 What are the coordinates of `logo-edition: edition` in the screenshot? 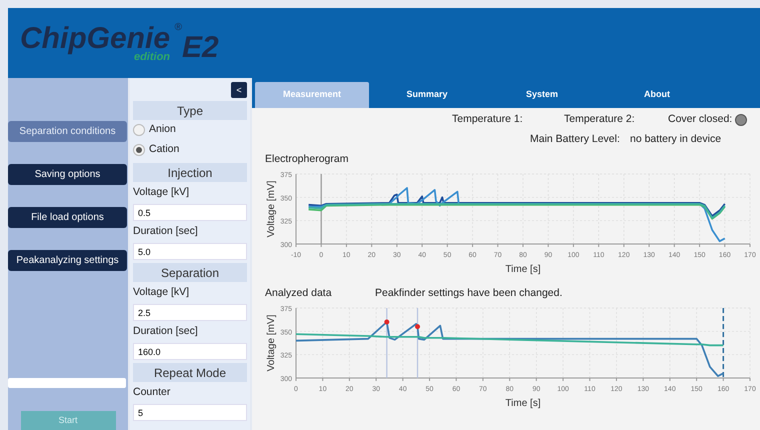 It's located at (152, 57).